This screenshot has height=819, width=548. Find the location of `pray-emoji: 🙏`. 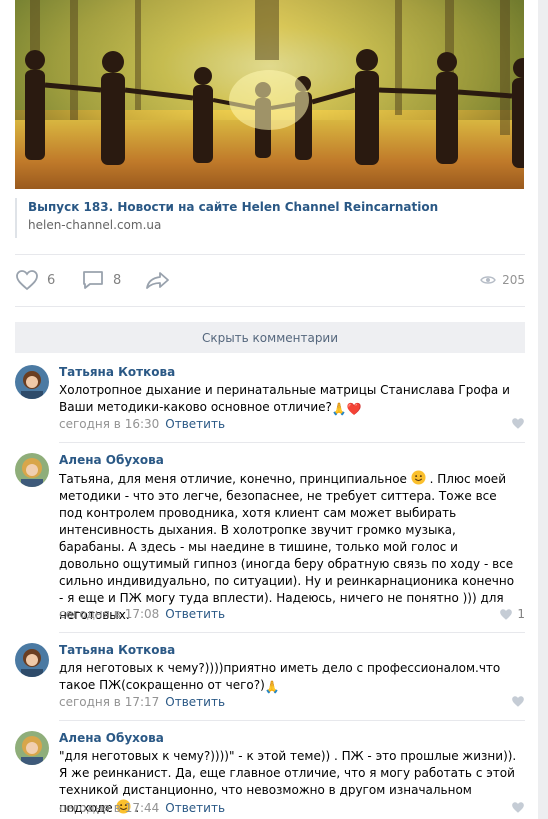

pray-emoji: 🙏 is located at coordinates (272, 687).